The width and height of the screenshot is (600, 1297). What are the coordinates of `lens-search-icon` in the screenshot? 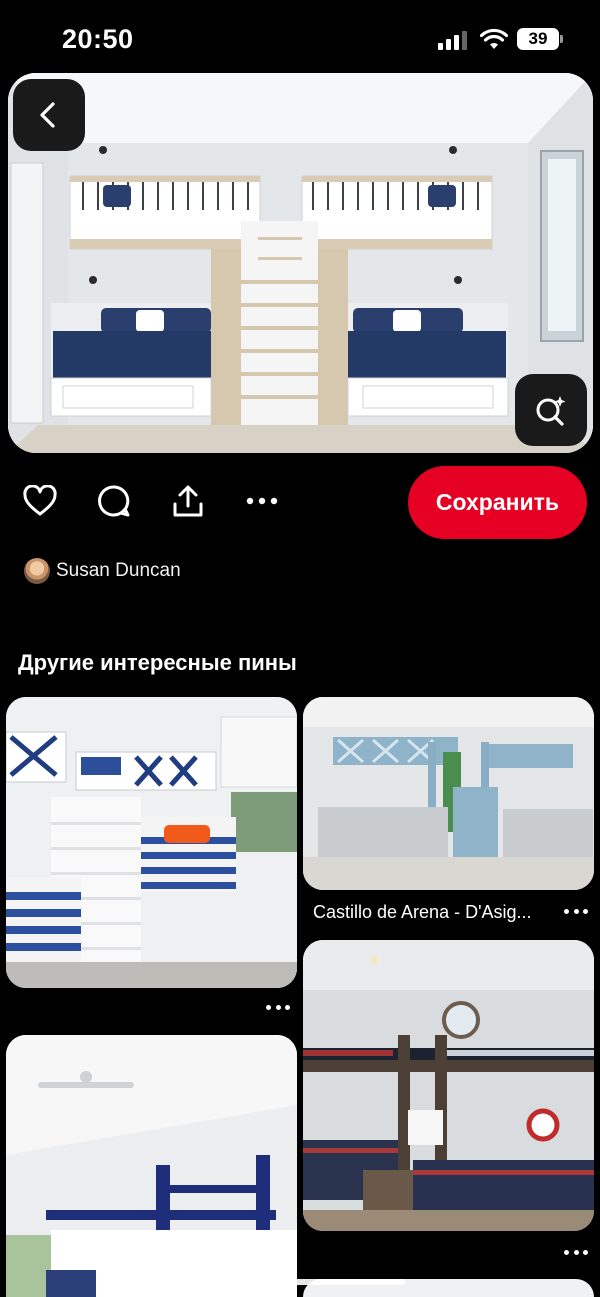 It's located at (551, 411).